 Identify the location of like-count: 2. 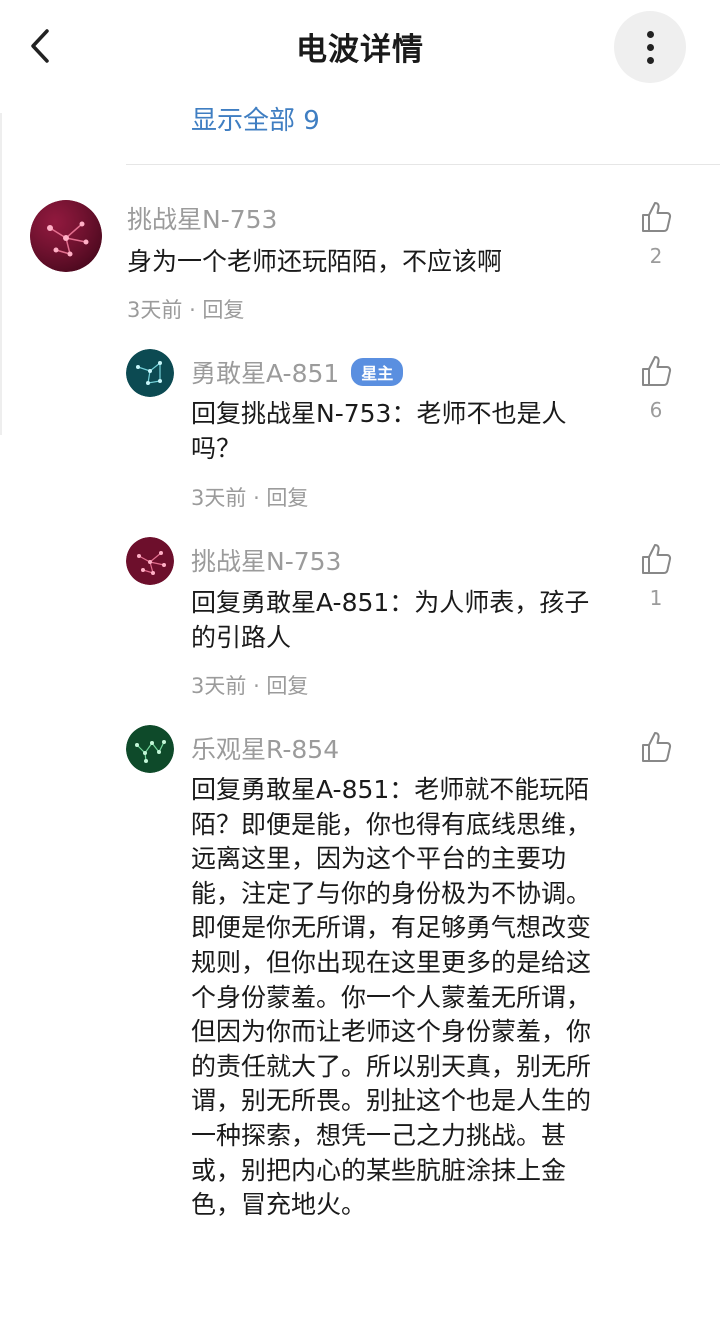
(656, 256).